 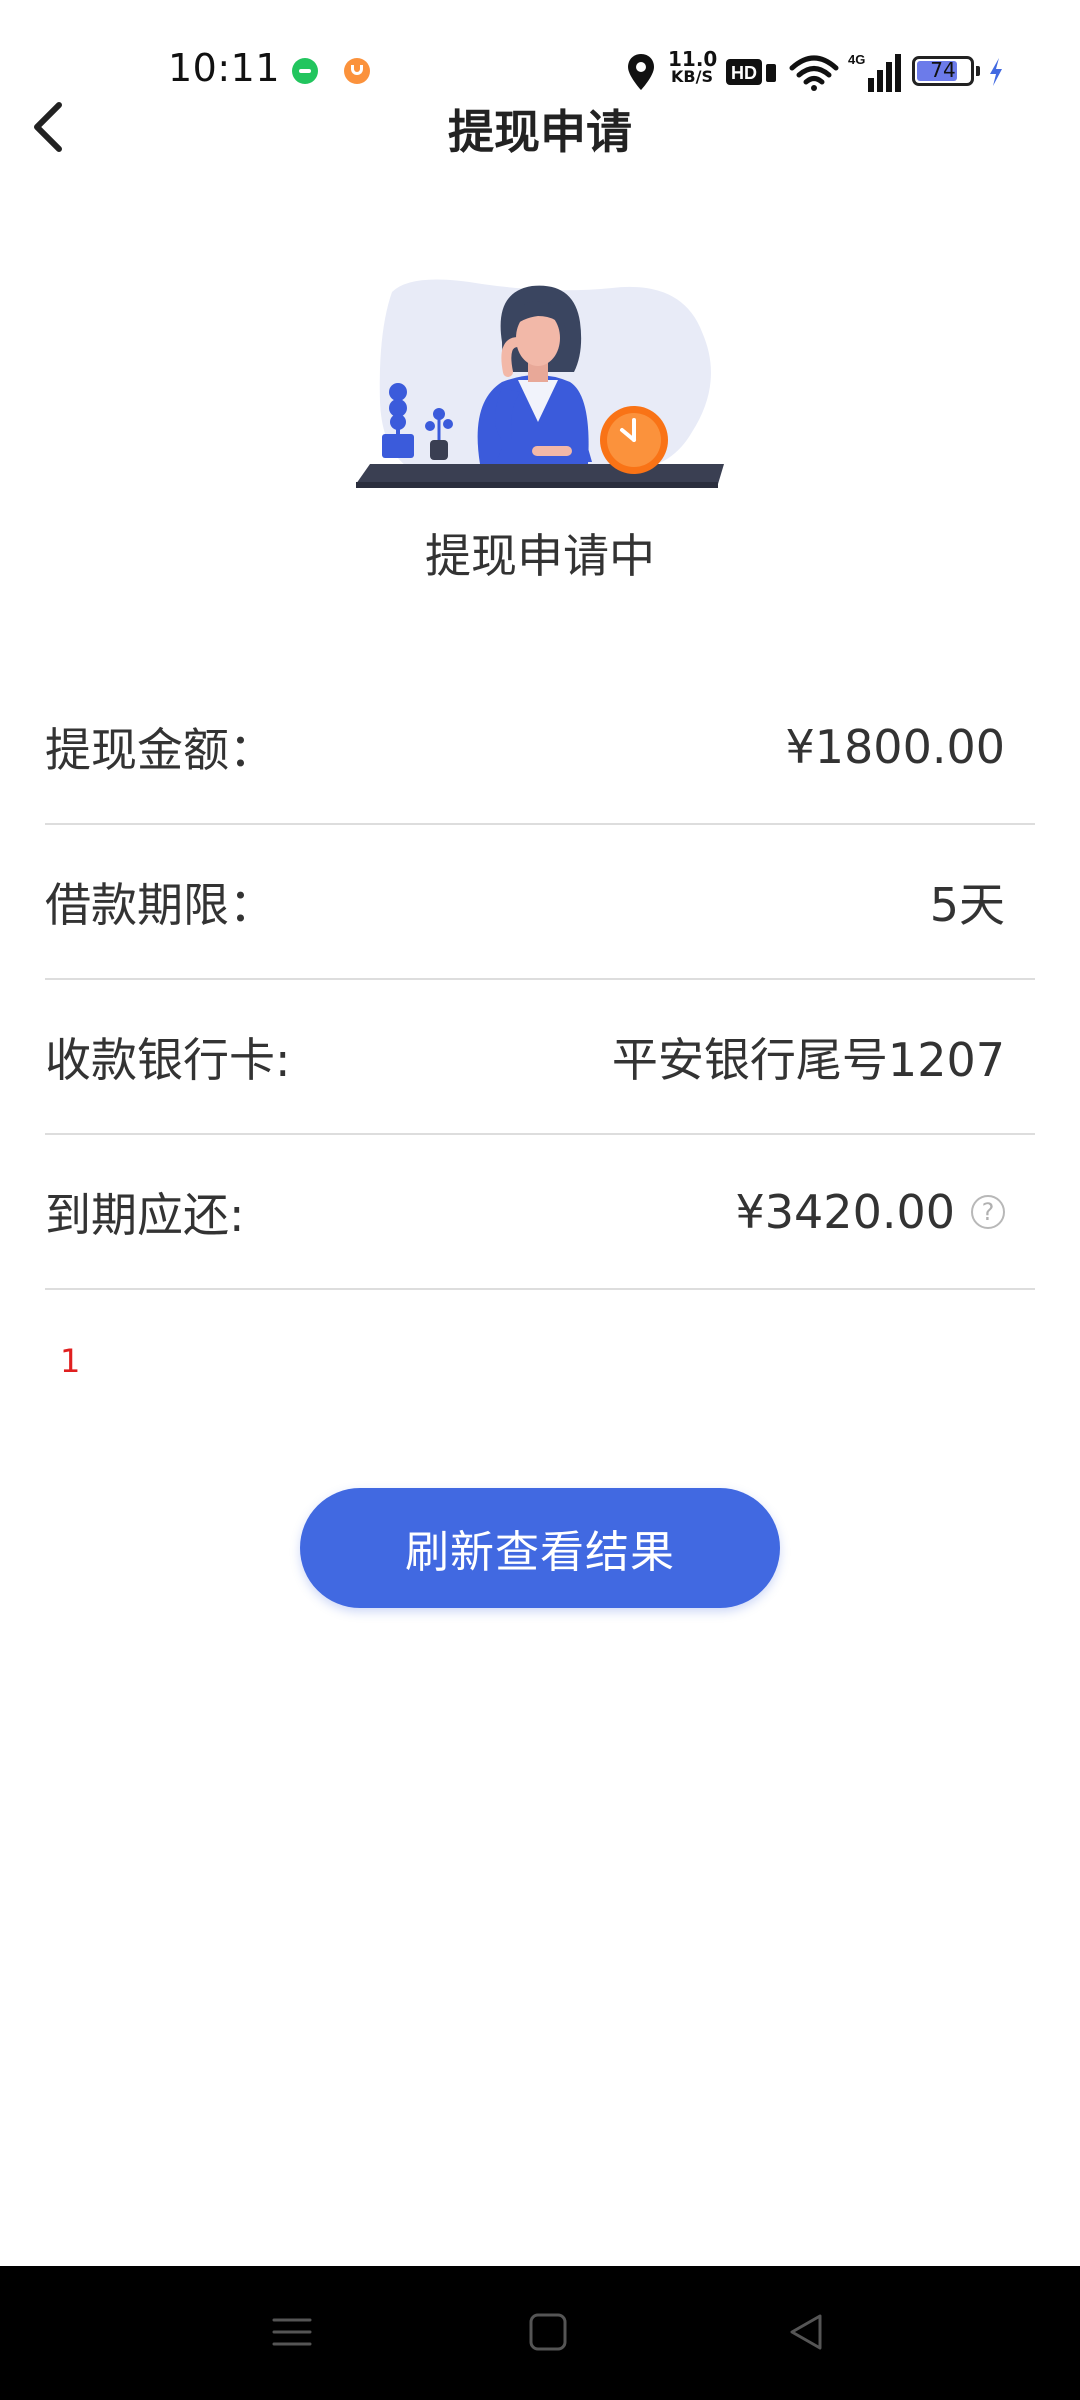 I want to click on menu-icon, so click(x=292, y=2332).